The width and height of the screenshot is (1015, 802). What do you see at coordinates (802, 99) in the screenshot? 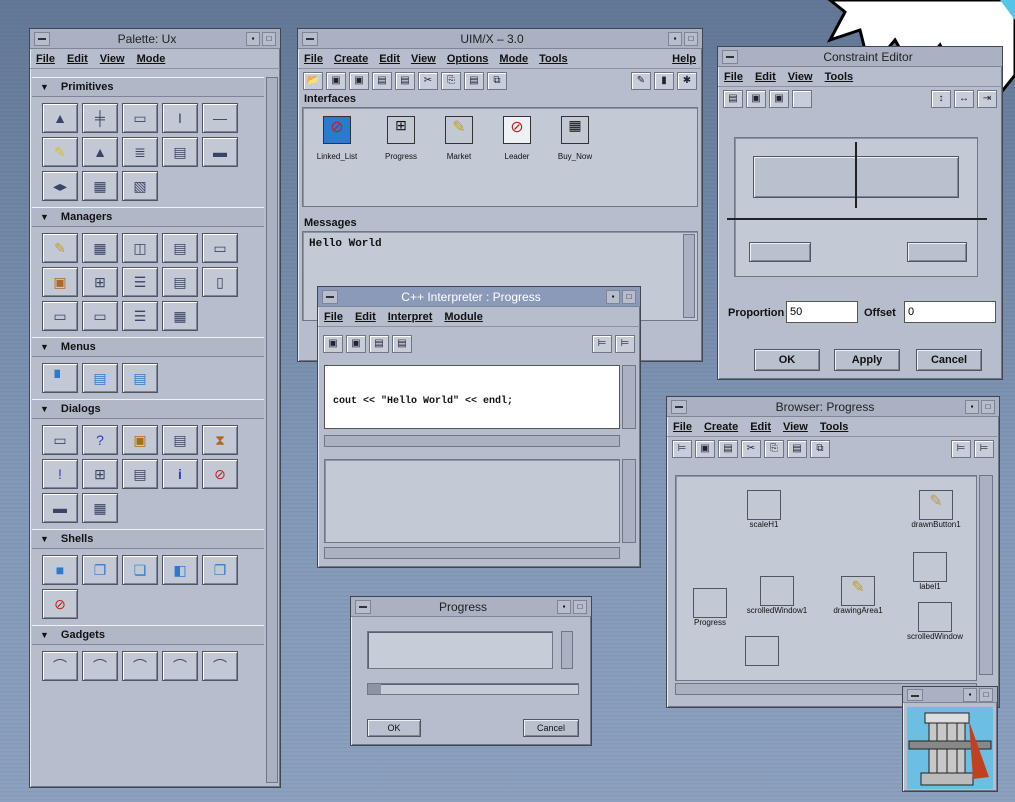
I see `blank-icon` at bounding box center [802, 99].